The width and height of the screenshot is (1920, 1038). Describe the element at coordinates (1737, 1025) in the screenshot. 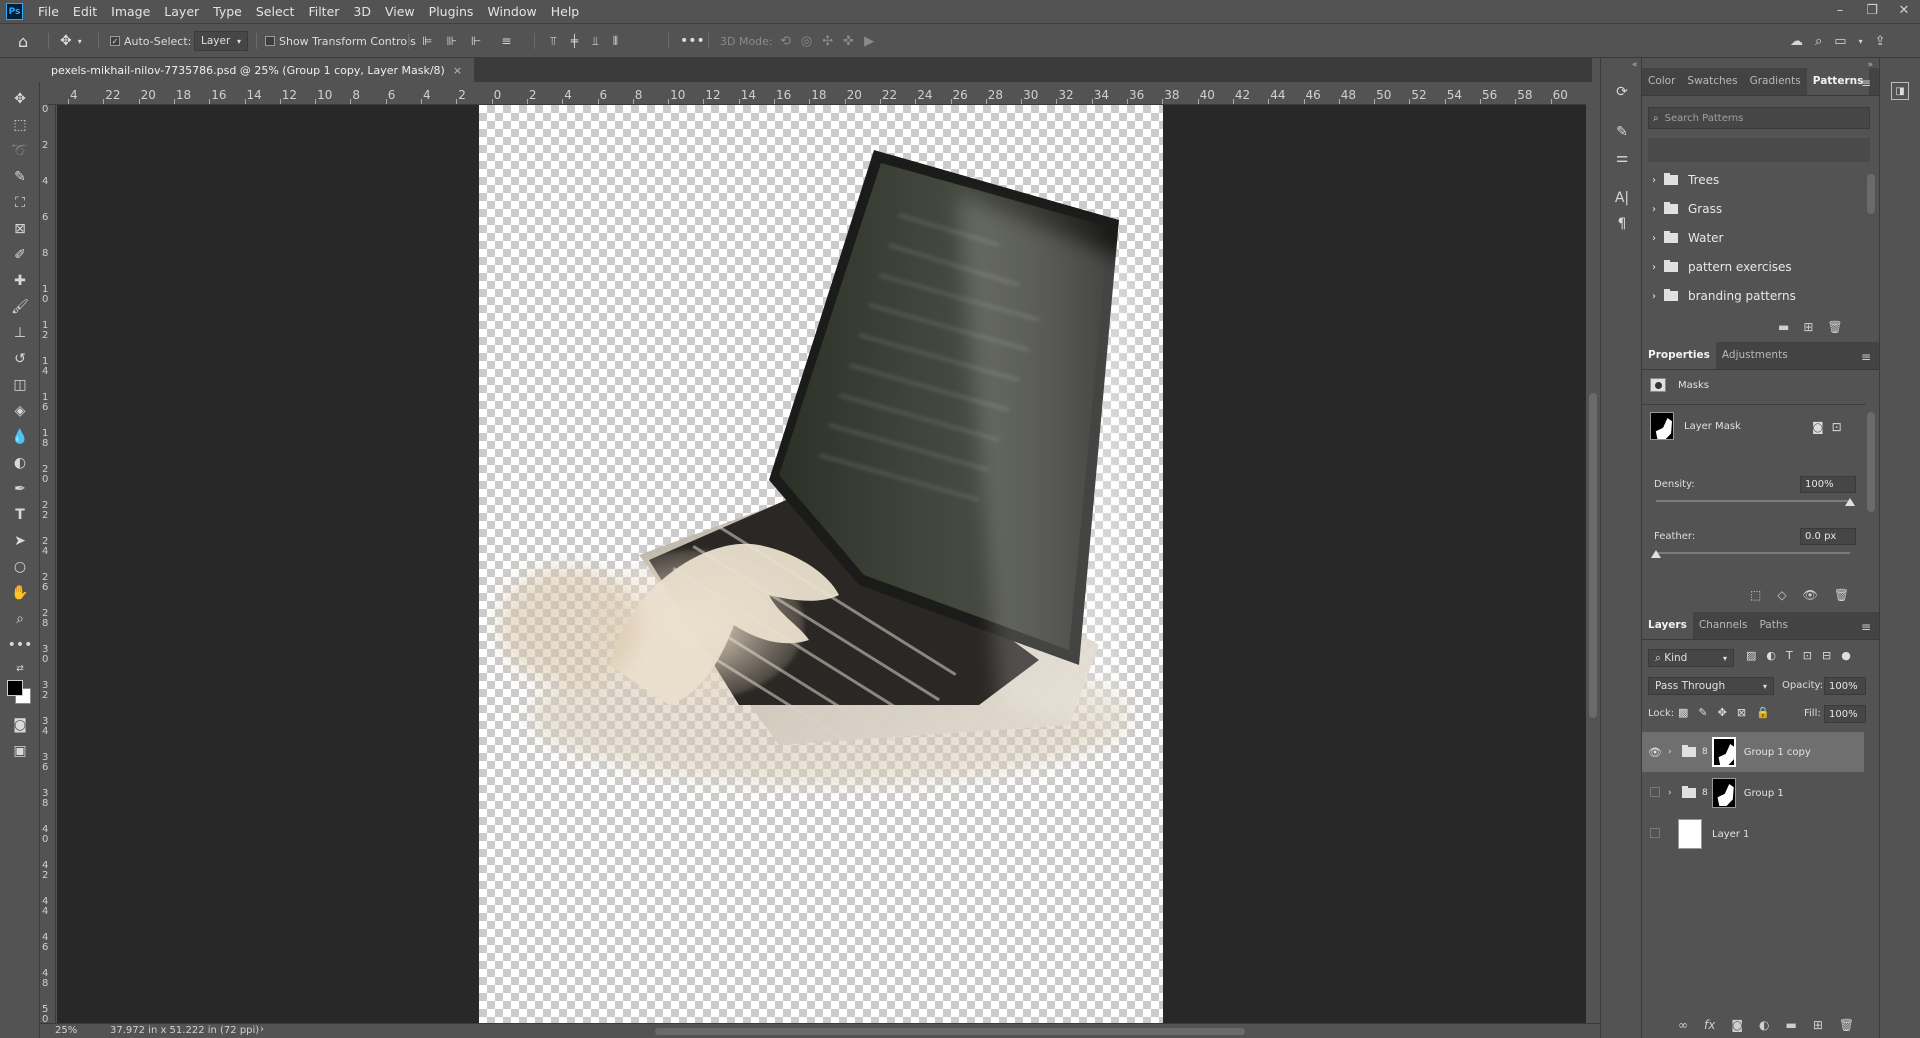

I see `add-mask-icon: ◙` at that location.